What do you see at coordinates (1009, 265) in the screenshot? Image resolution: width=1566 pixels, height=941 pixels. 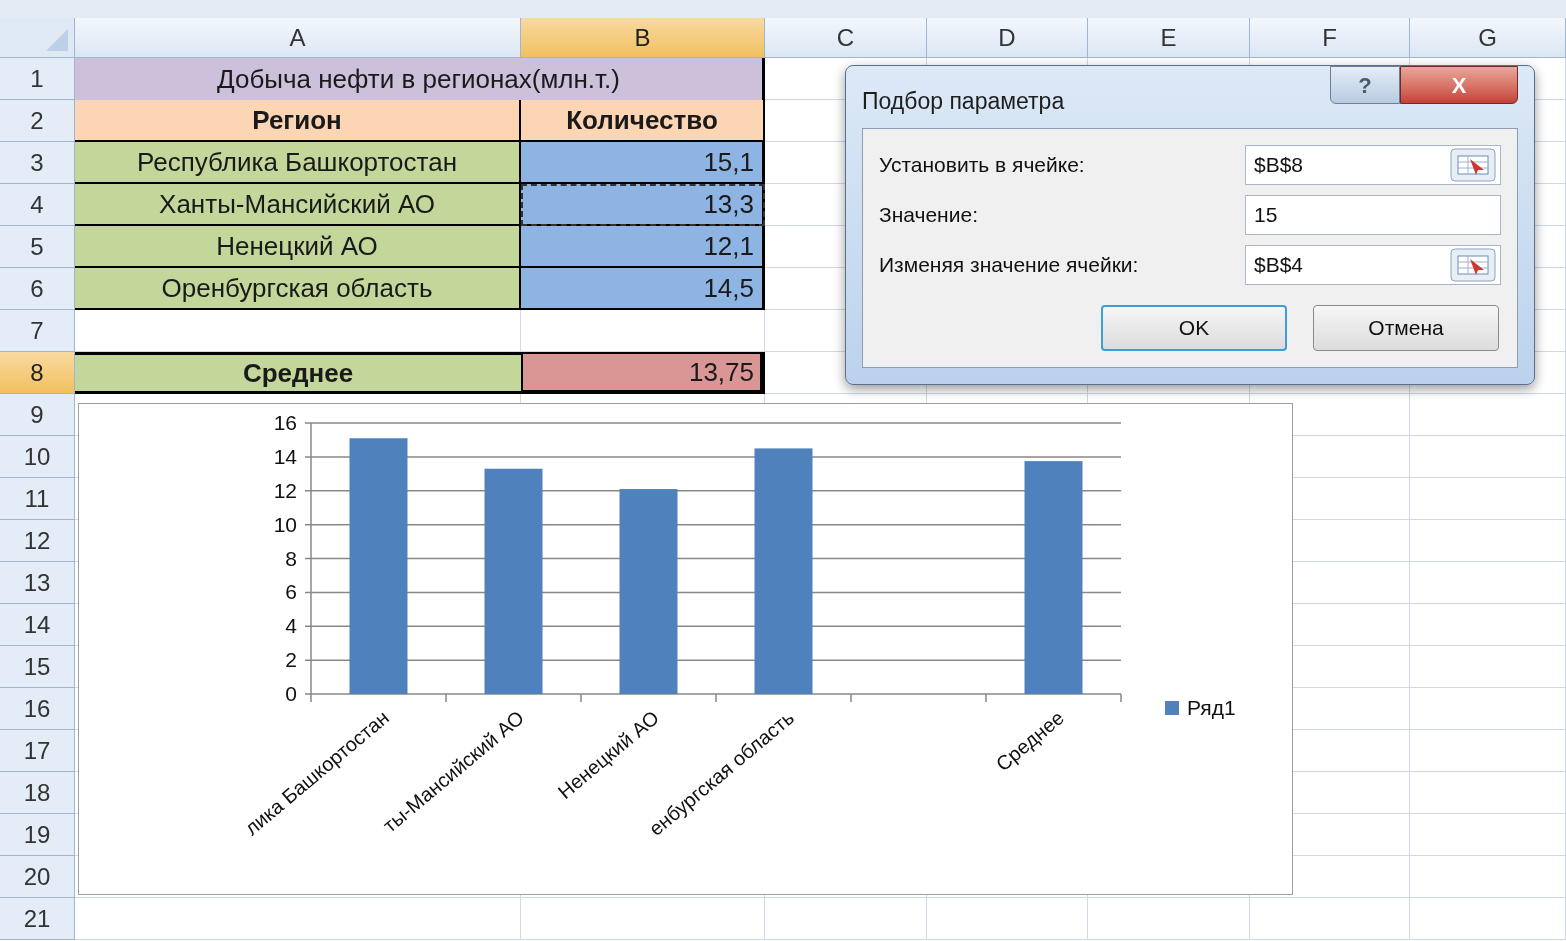 I see `field-label: Изменяя значение ячейки:` at bounding box center [1009, 265].